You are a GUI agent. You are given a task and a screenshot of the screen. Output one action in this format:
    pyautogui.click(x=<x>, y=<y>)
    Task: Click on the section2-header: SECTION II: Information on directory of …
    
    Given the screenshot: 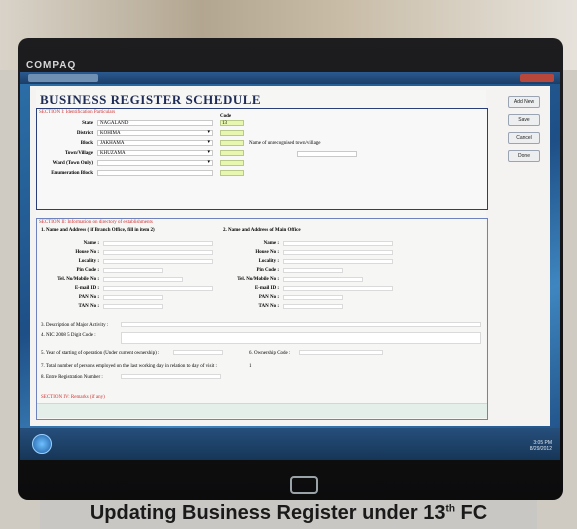 What is the action you would take?
    pyautogui.click(x=96, y=222)
    